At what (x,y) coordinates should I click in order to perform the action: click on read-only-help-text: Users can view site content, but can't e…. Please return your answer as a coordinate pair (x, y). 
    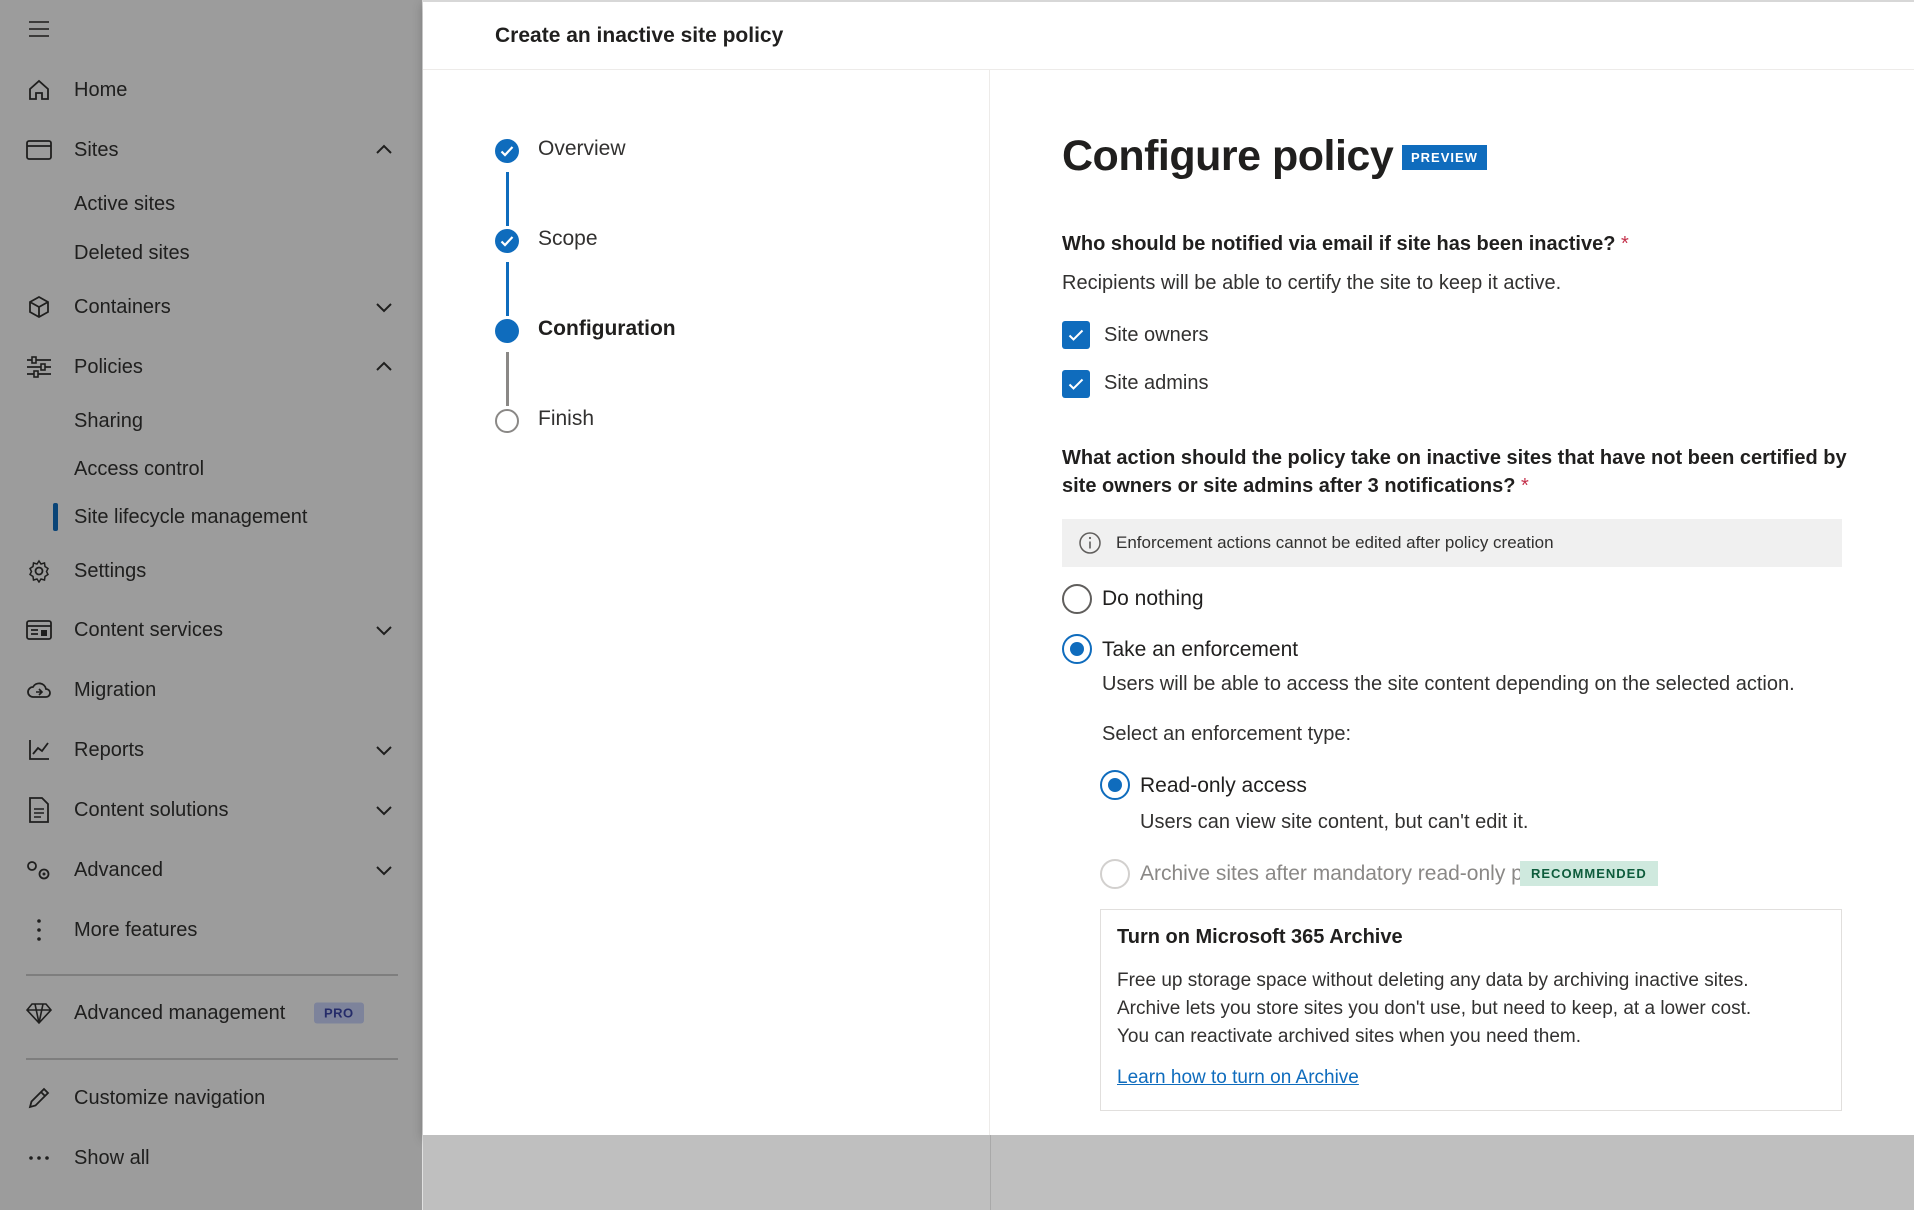
    Looking at the image, I should click on (1334, 822).